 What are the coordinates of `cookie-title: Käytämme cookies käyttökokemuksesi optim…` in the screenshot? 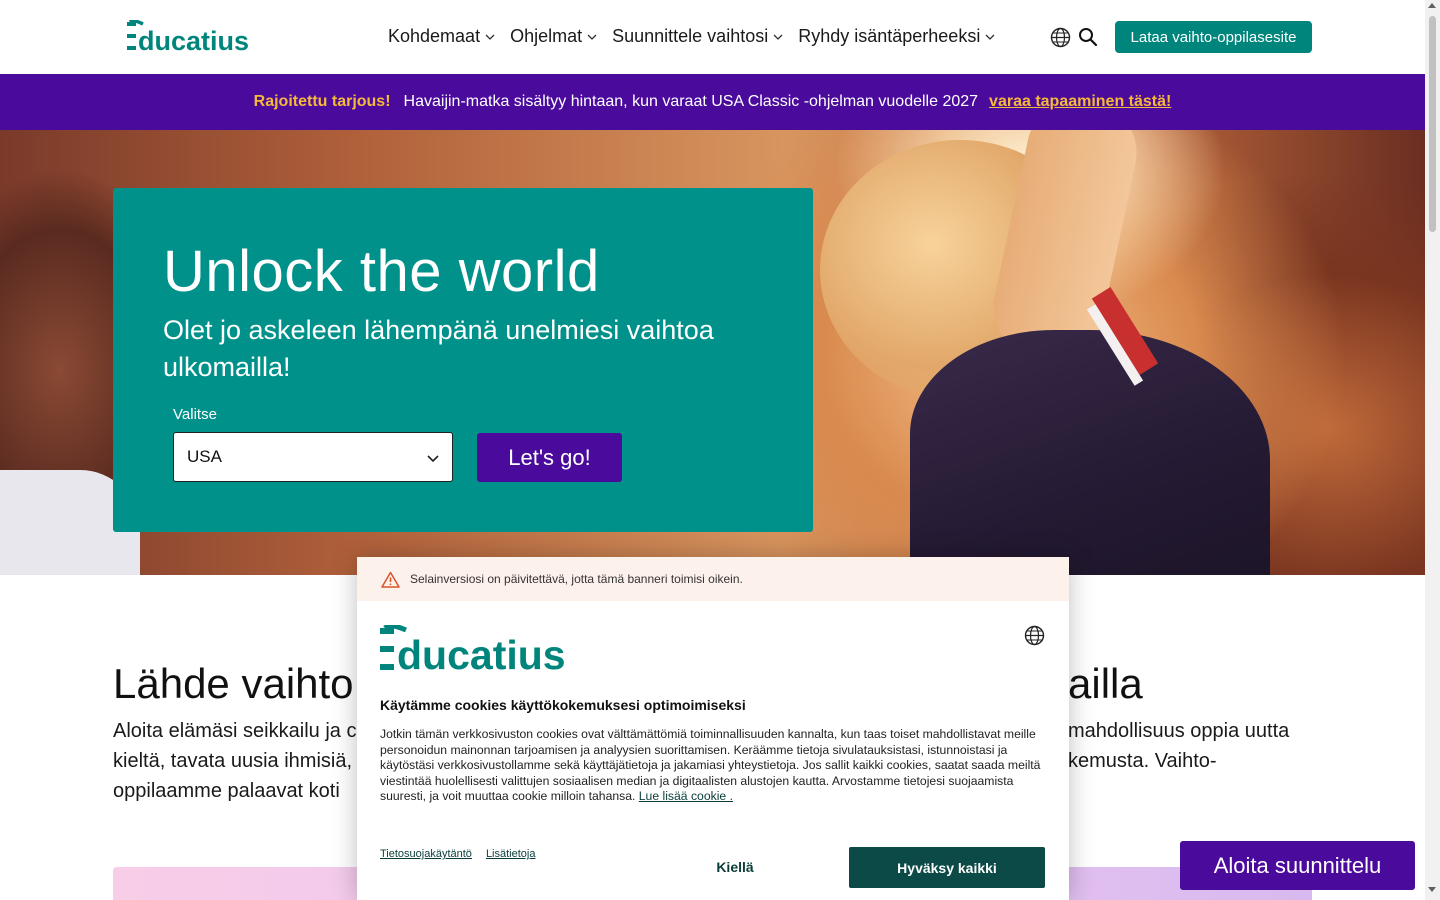 It's located at (563, 705).